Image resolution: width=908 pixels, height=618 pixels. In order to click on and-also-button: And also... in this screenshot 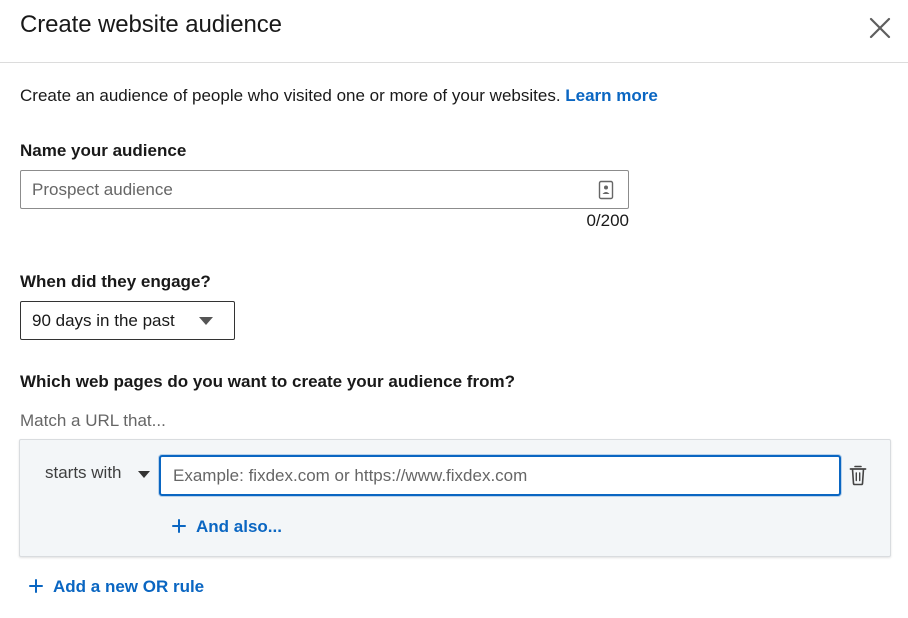, I will do `click(227, 527)`.